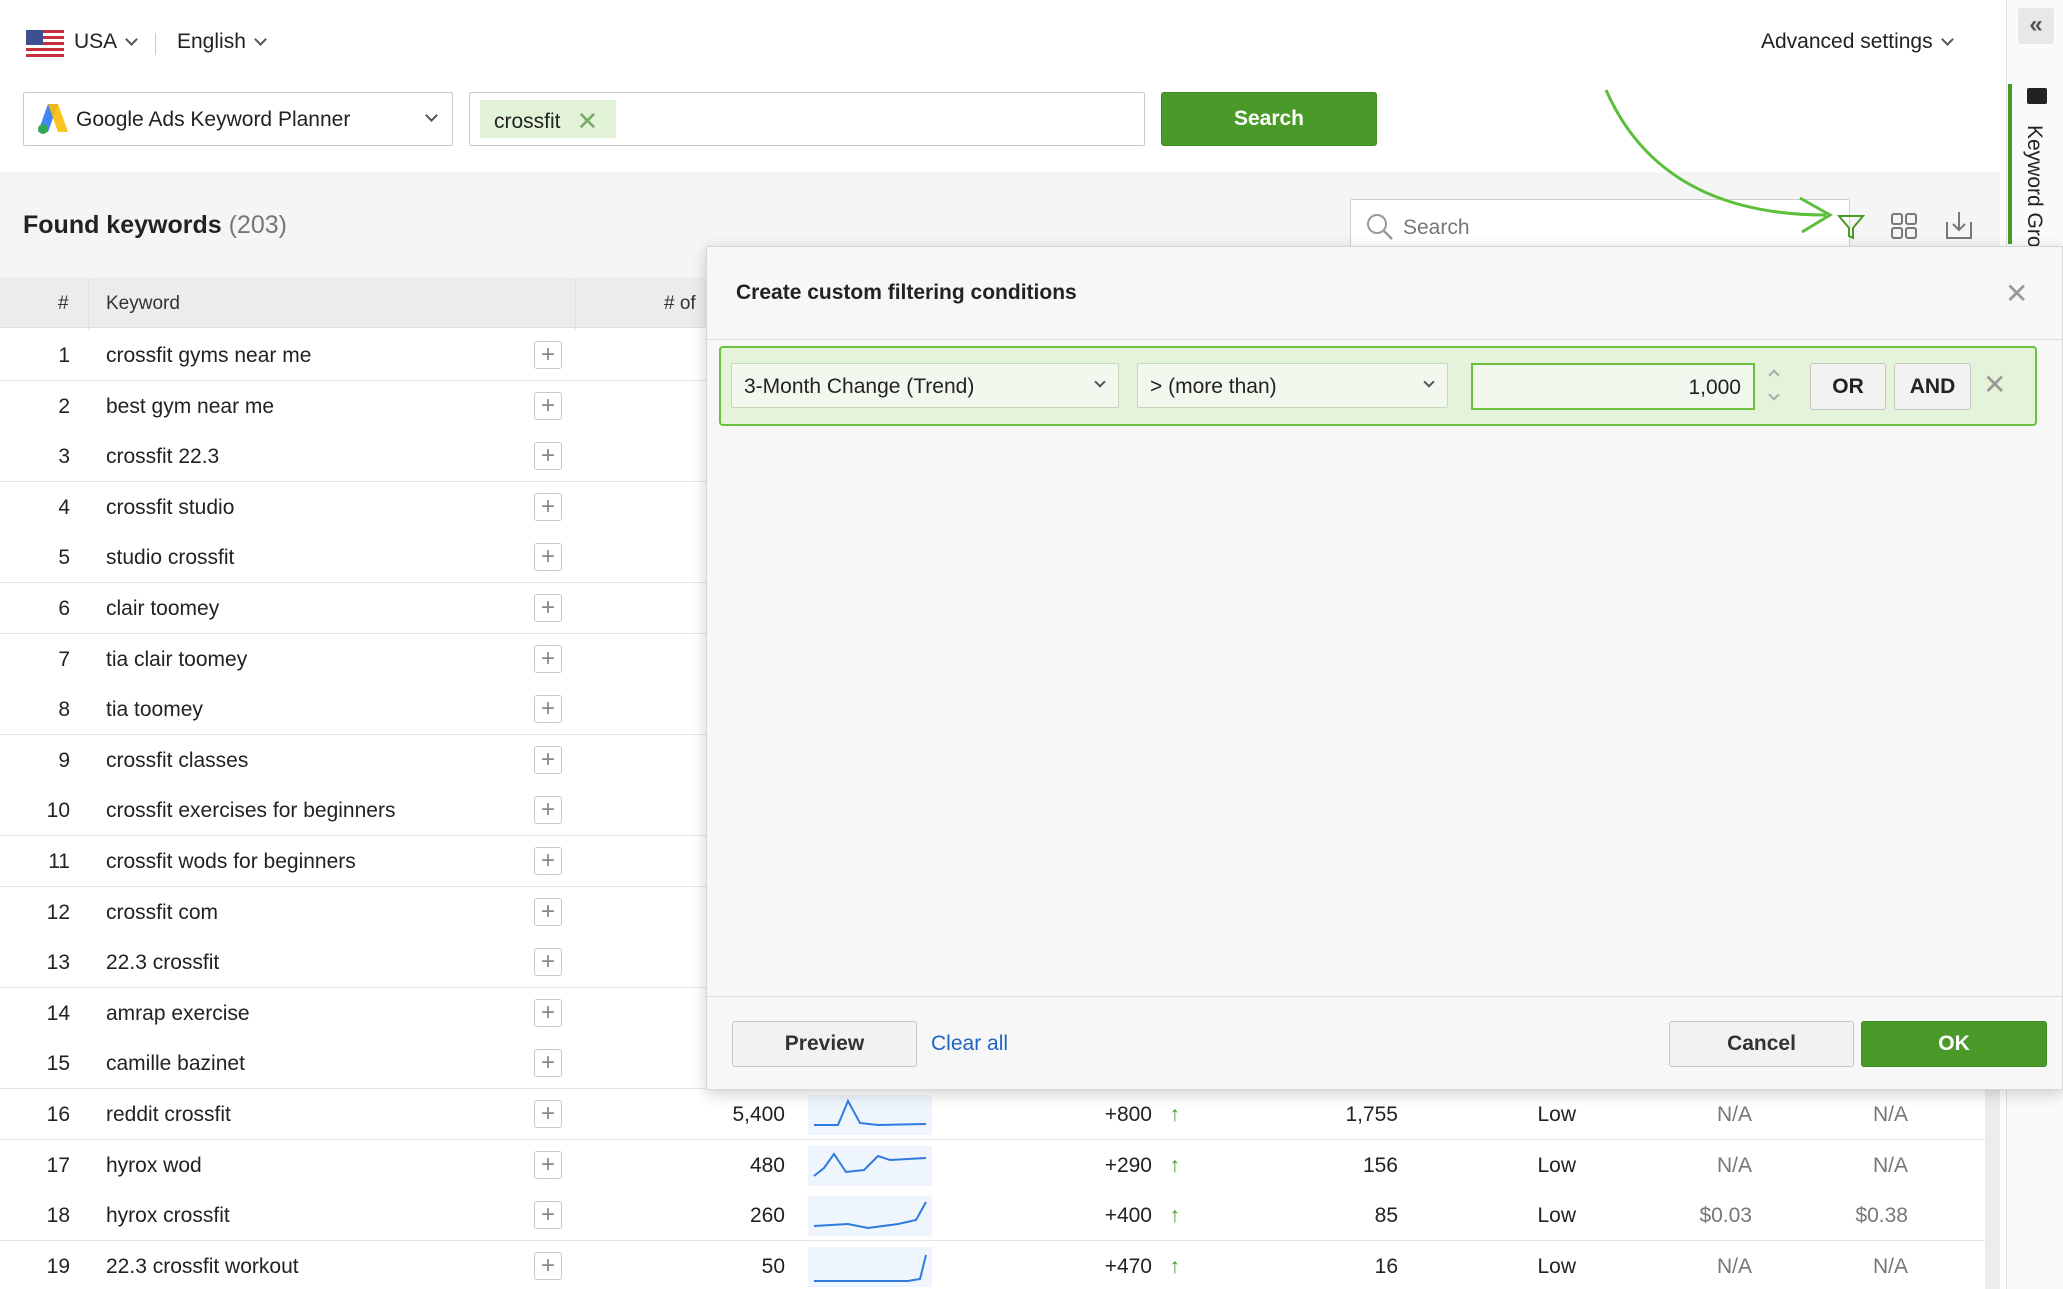 Image resolution: width=2063 pixels, height=1289 pixels. I want to click on condition-operator-select: > (more than), so click(1292, 385).